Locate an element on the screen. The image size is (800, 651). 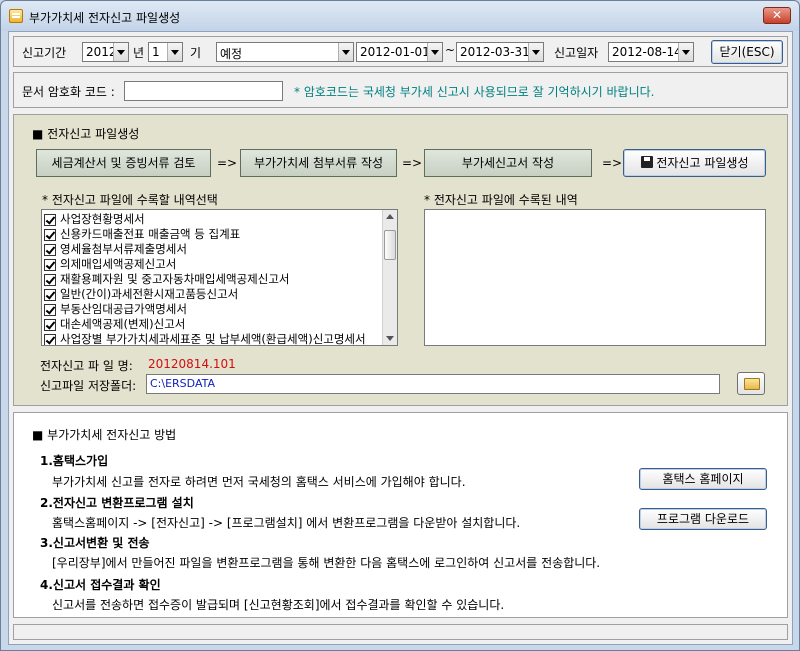
app-icon is located at coordinates (16, 16).